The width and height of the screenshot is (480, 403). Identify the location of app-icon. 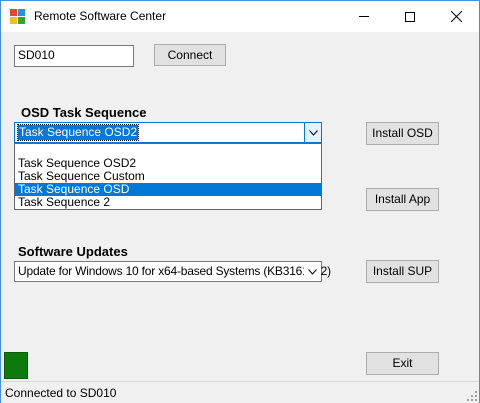
(17, 16).